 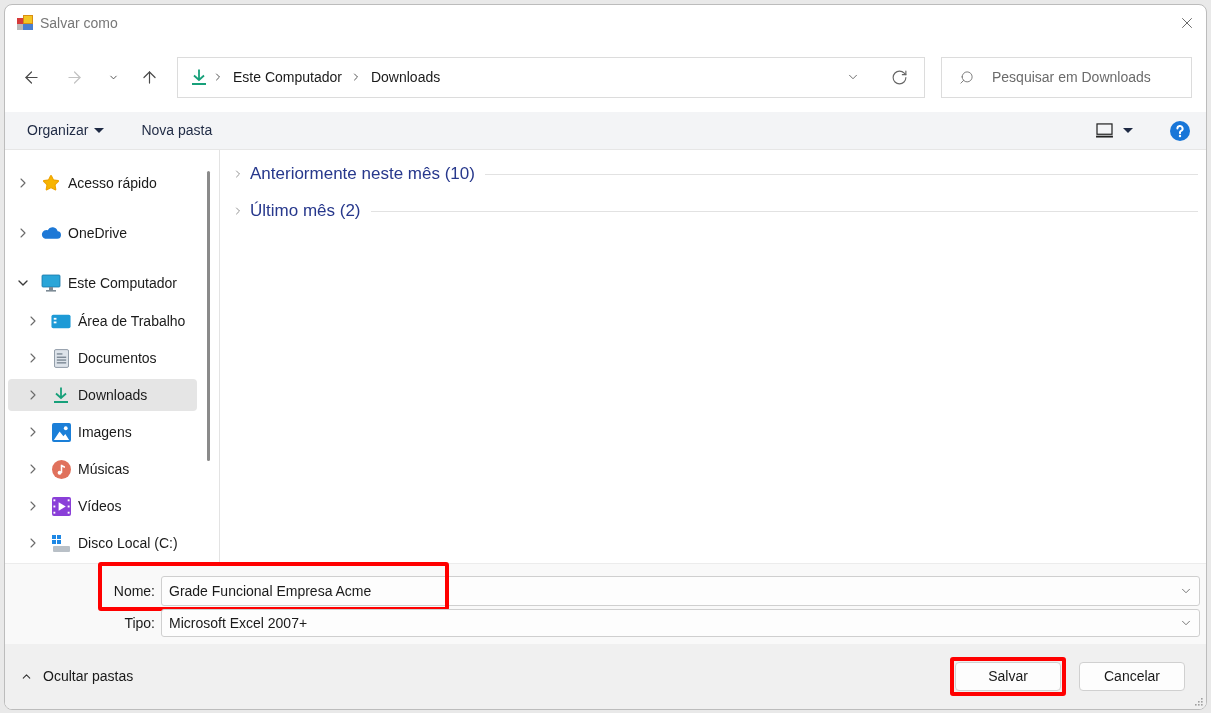 What do you see at coordinates (61, 543) in the screenshot?
I see `drive-icon` at bounding box center [61, 543].